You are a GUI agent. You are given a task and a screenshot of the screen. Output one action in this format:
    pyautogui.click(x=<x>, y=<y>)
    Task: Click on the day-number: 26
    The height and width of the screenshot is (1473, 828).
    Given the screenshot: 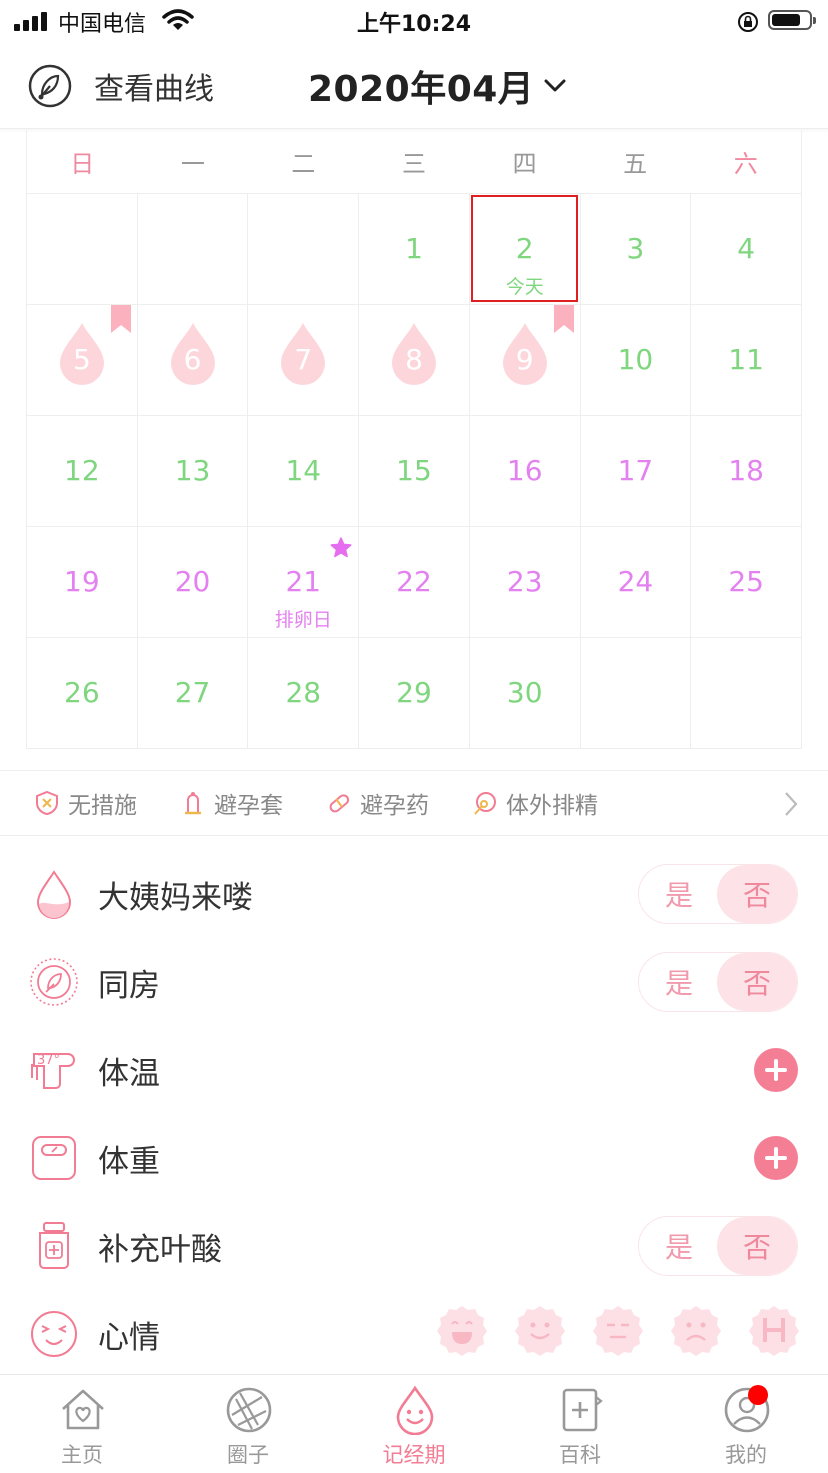 What is the action you would take?
    pyautogui.click(x=82, y=692)
    